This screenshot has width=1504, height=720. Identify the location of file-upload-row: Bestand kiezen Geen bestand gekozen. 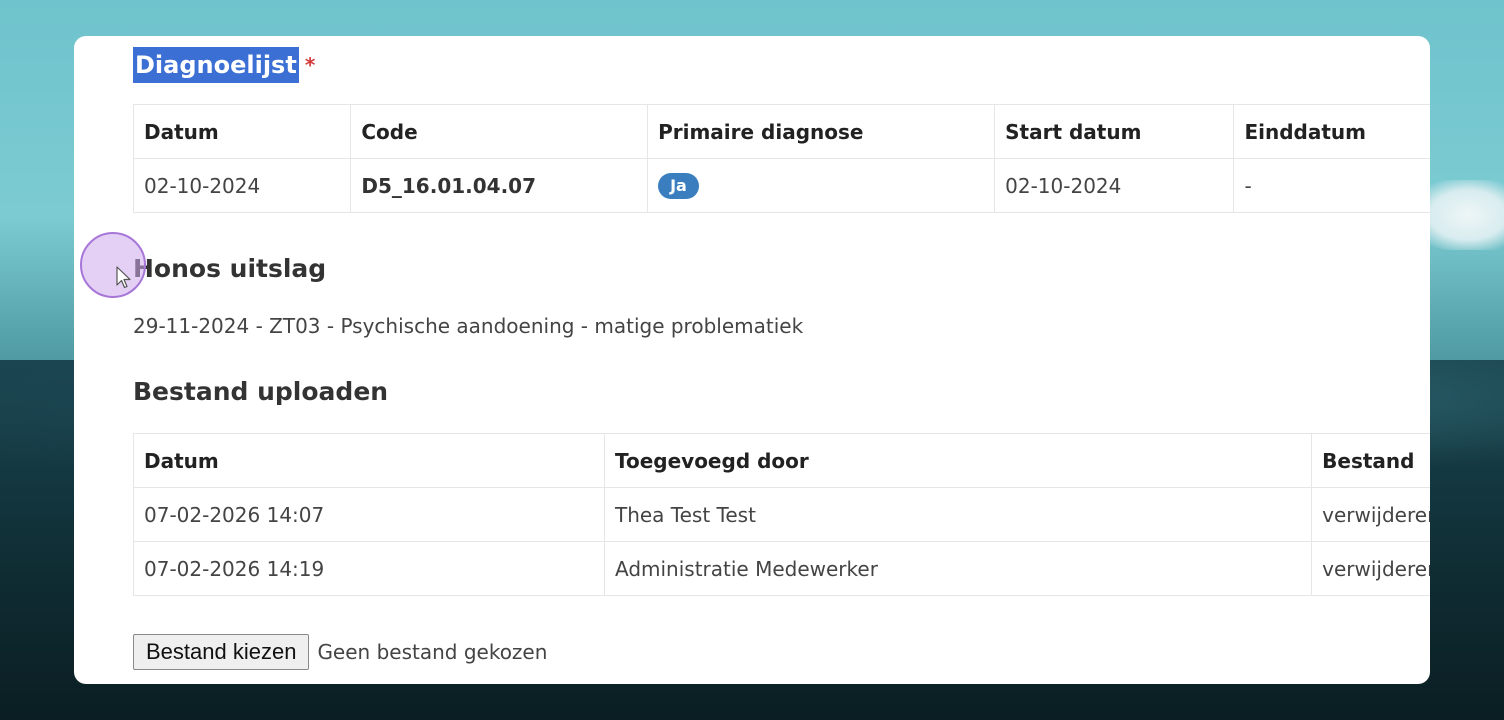
(340, 652).